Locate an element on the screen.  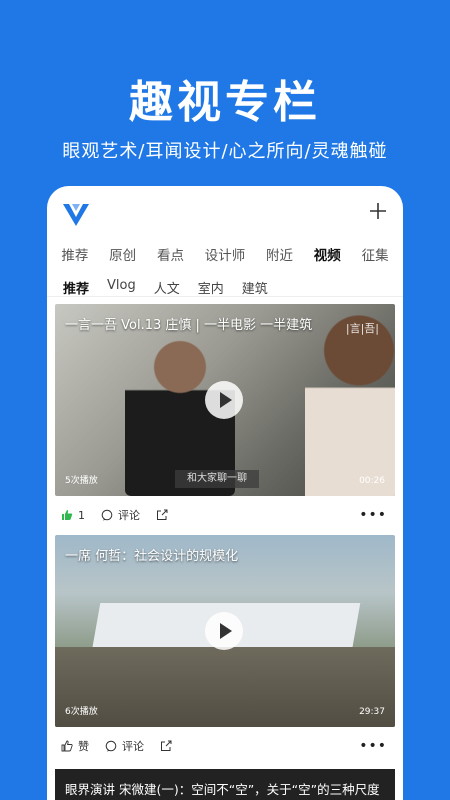
play-count: 6次播放 is located at coordinates (81, 712).